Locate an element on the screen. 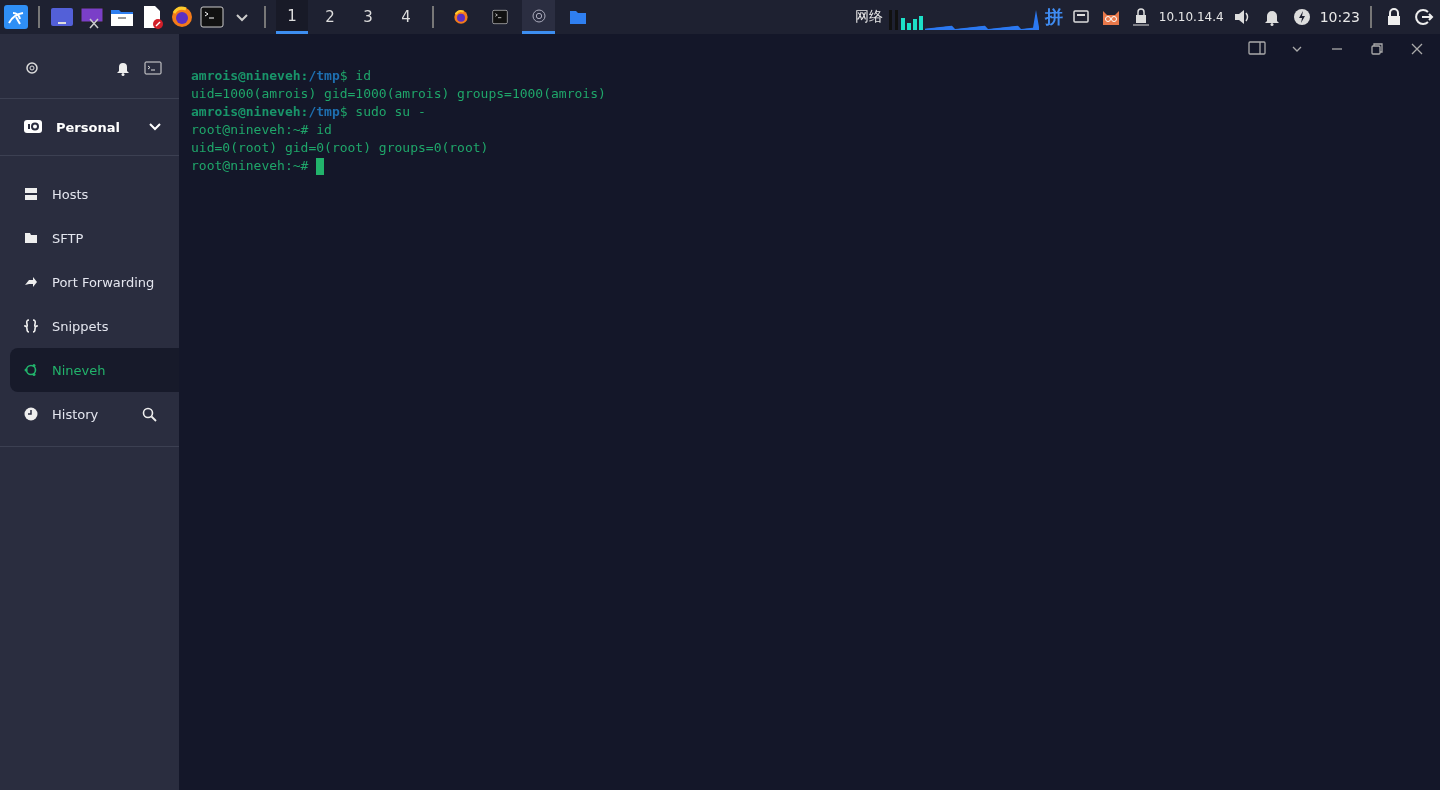 This screenshot has height=790, width=1440. sidebar-item: SFTP is located at coordinates (89, 238).